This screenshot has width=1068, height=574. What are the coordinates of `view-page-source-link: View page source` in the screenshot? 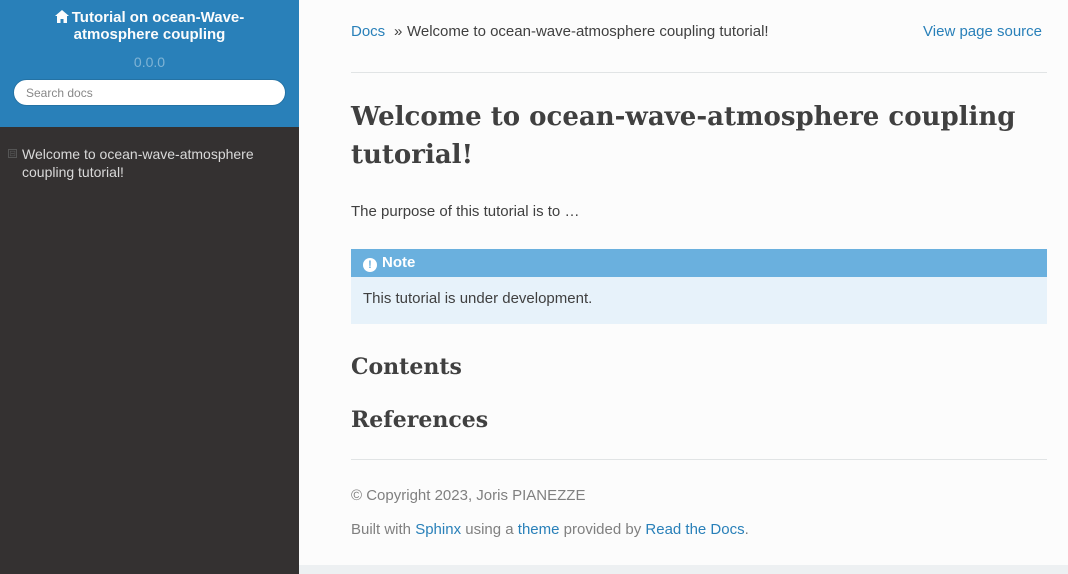 It's located at (982, 31).